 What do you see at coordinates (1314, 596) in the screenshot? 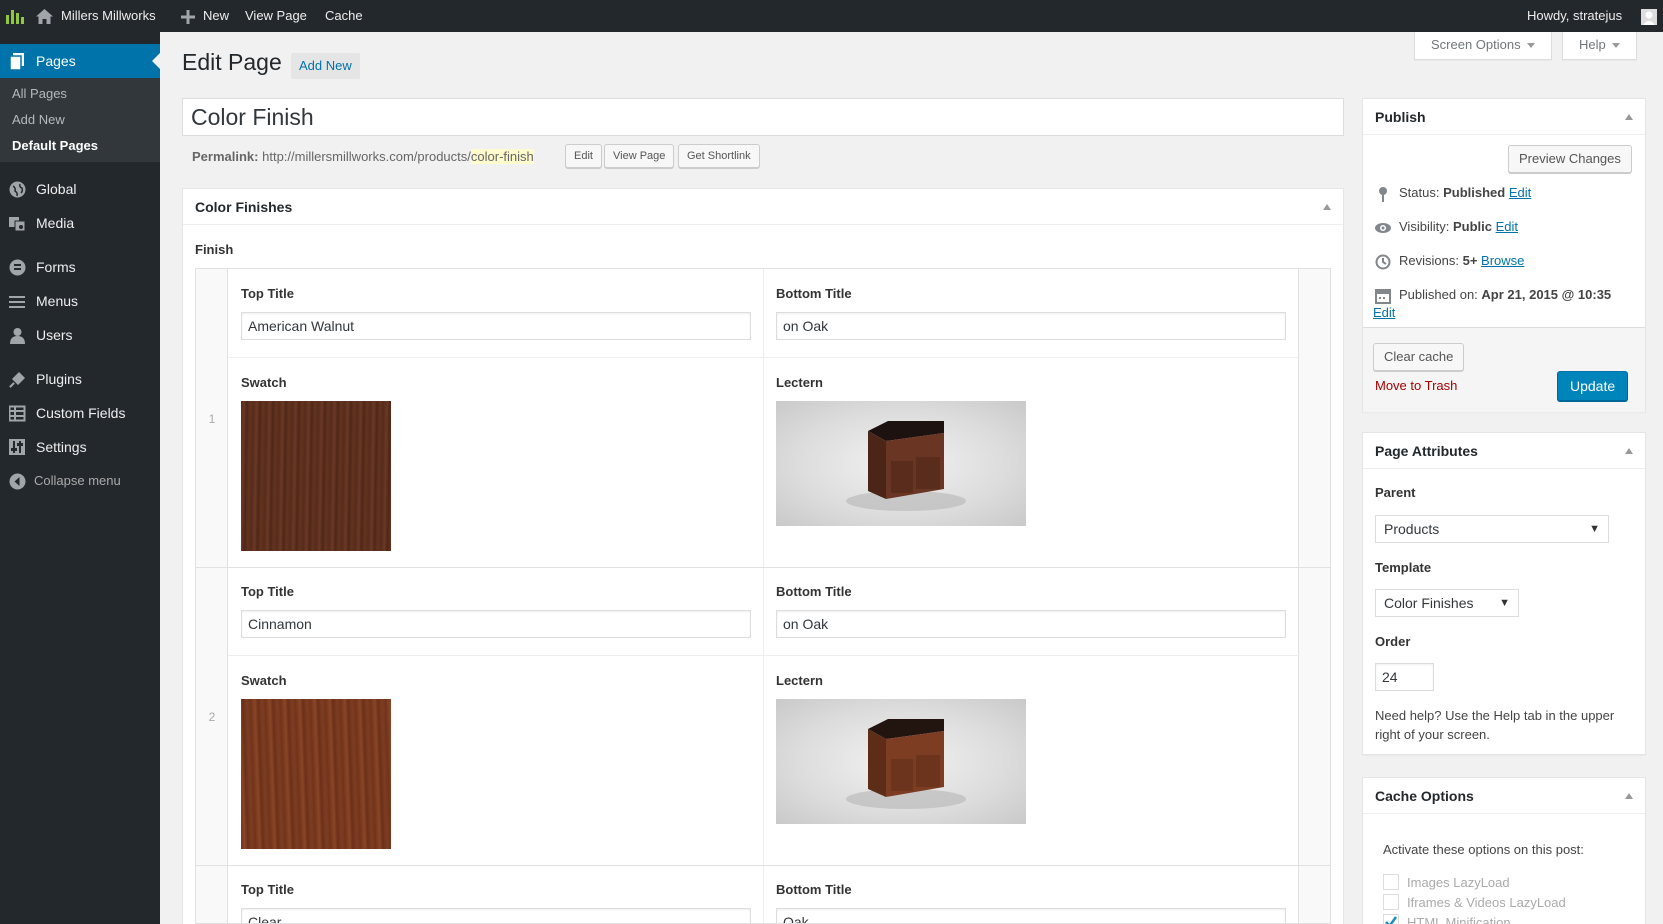
I see `row-remove-column` at bounding box center [1314, 596].